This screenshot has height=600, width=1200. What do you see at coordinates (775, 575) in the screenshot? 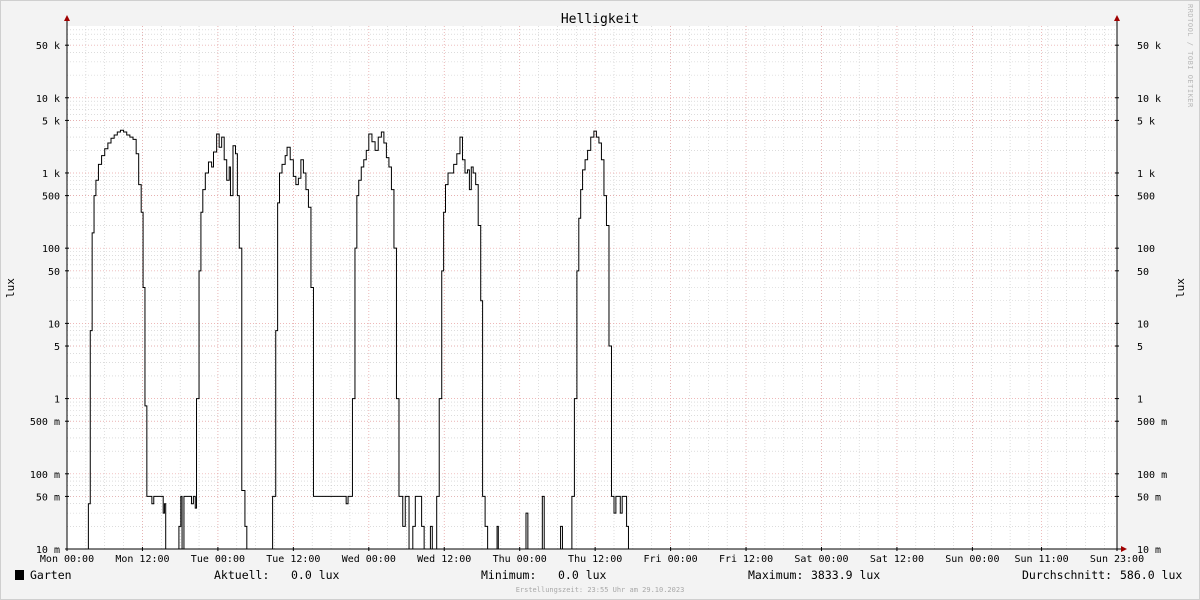
I see `legend-max-label: Maximum:` at bounding box center [775, 575].